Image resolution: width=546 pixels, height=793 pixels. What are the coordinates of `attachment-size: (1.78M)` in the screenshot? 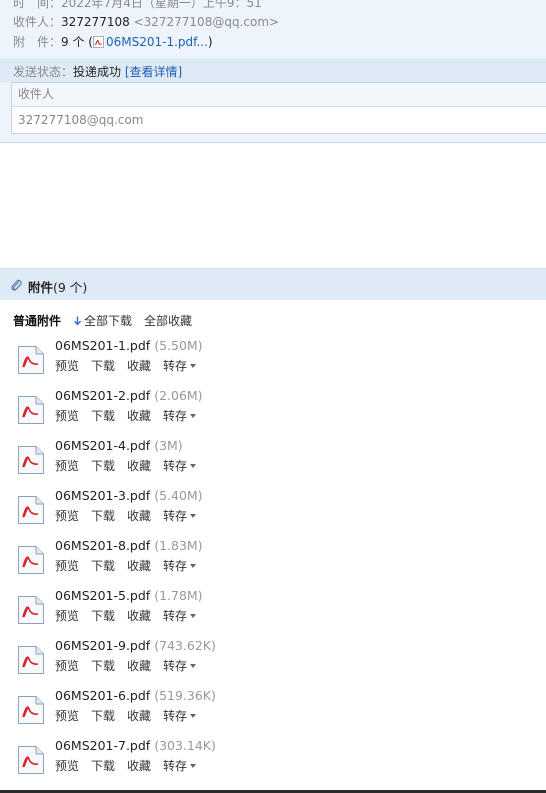 It's located at (178, 595).